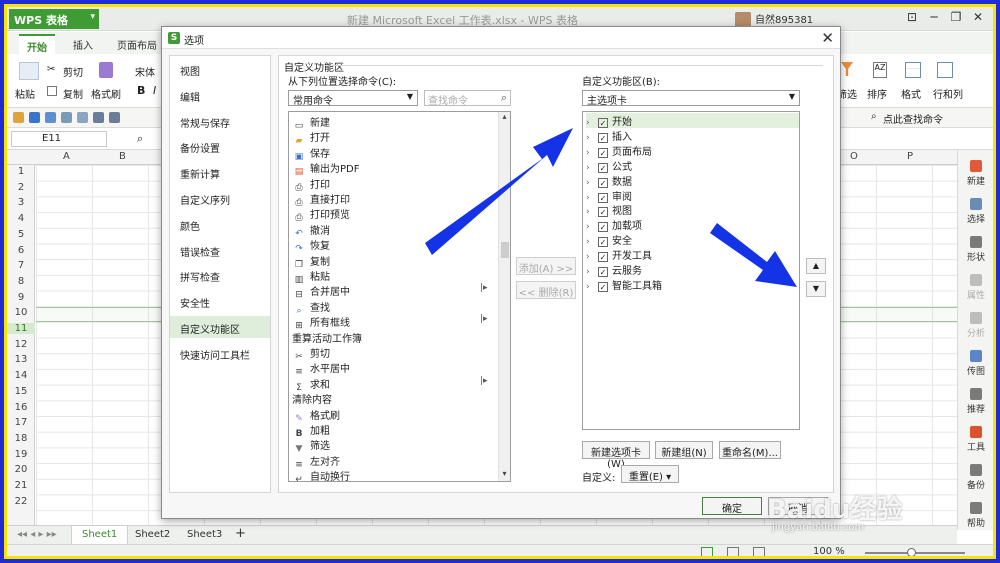 Image resolution: width=1000 pixels, height=563 pixels. Describe the element at coordinates (392, 307) in the screenshot. I see `command-item: ⌕ 查找` at that location.